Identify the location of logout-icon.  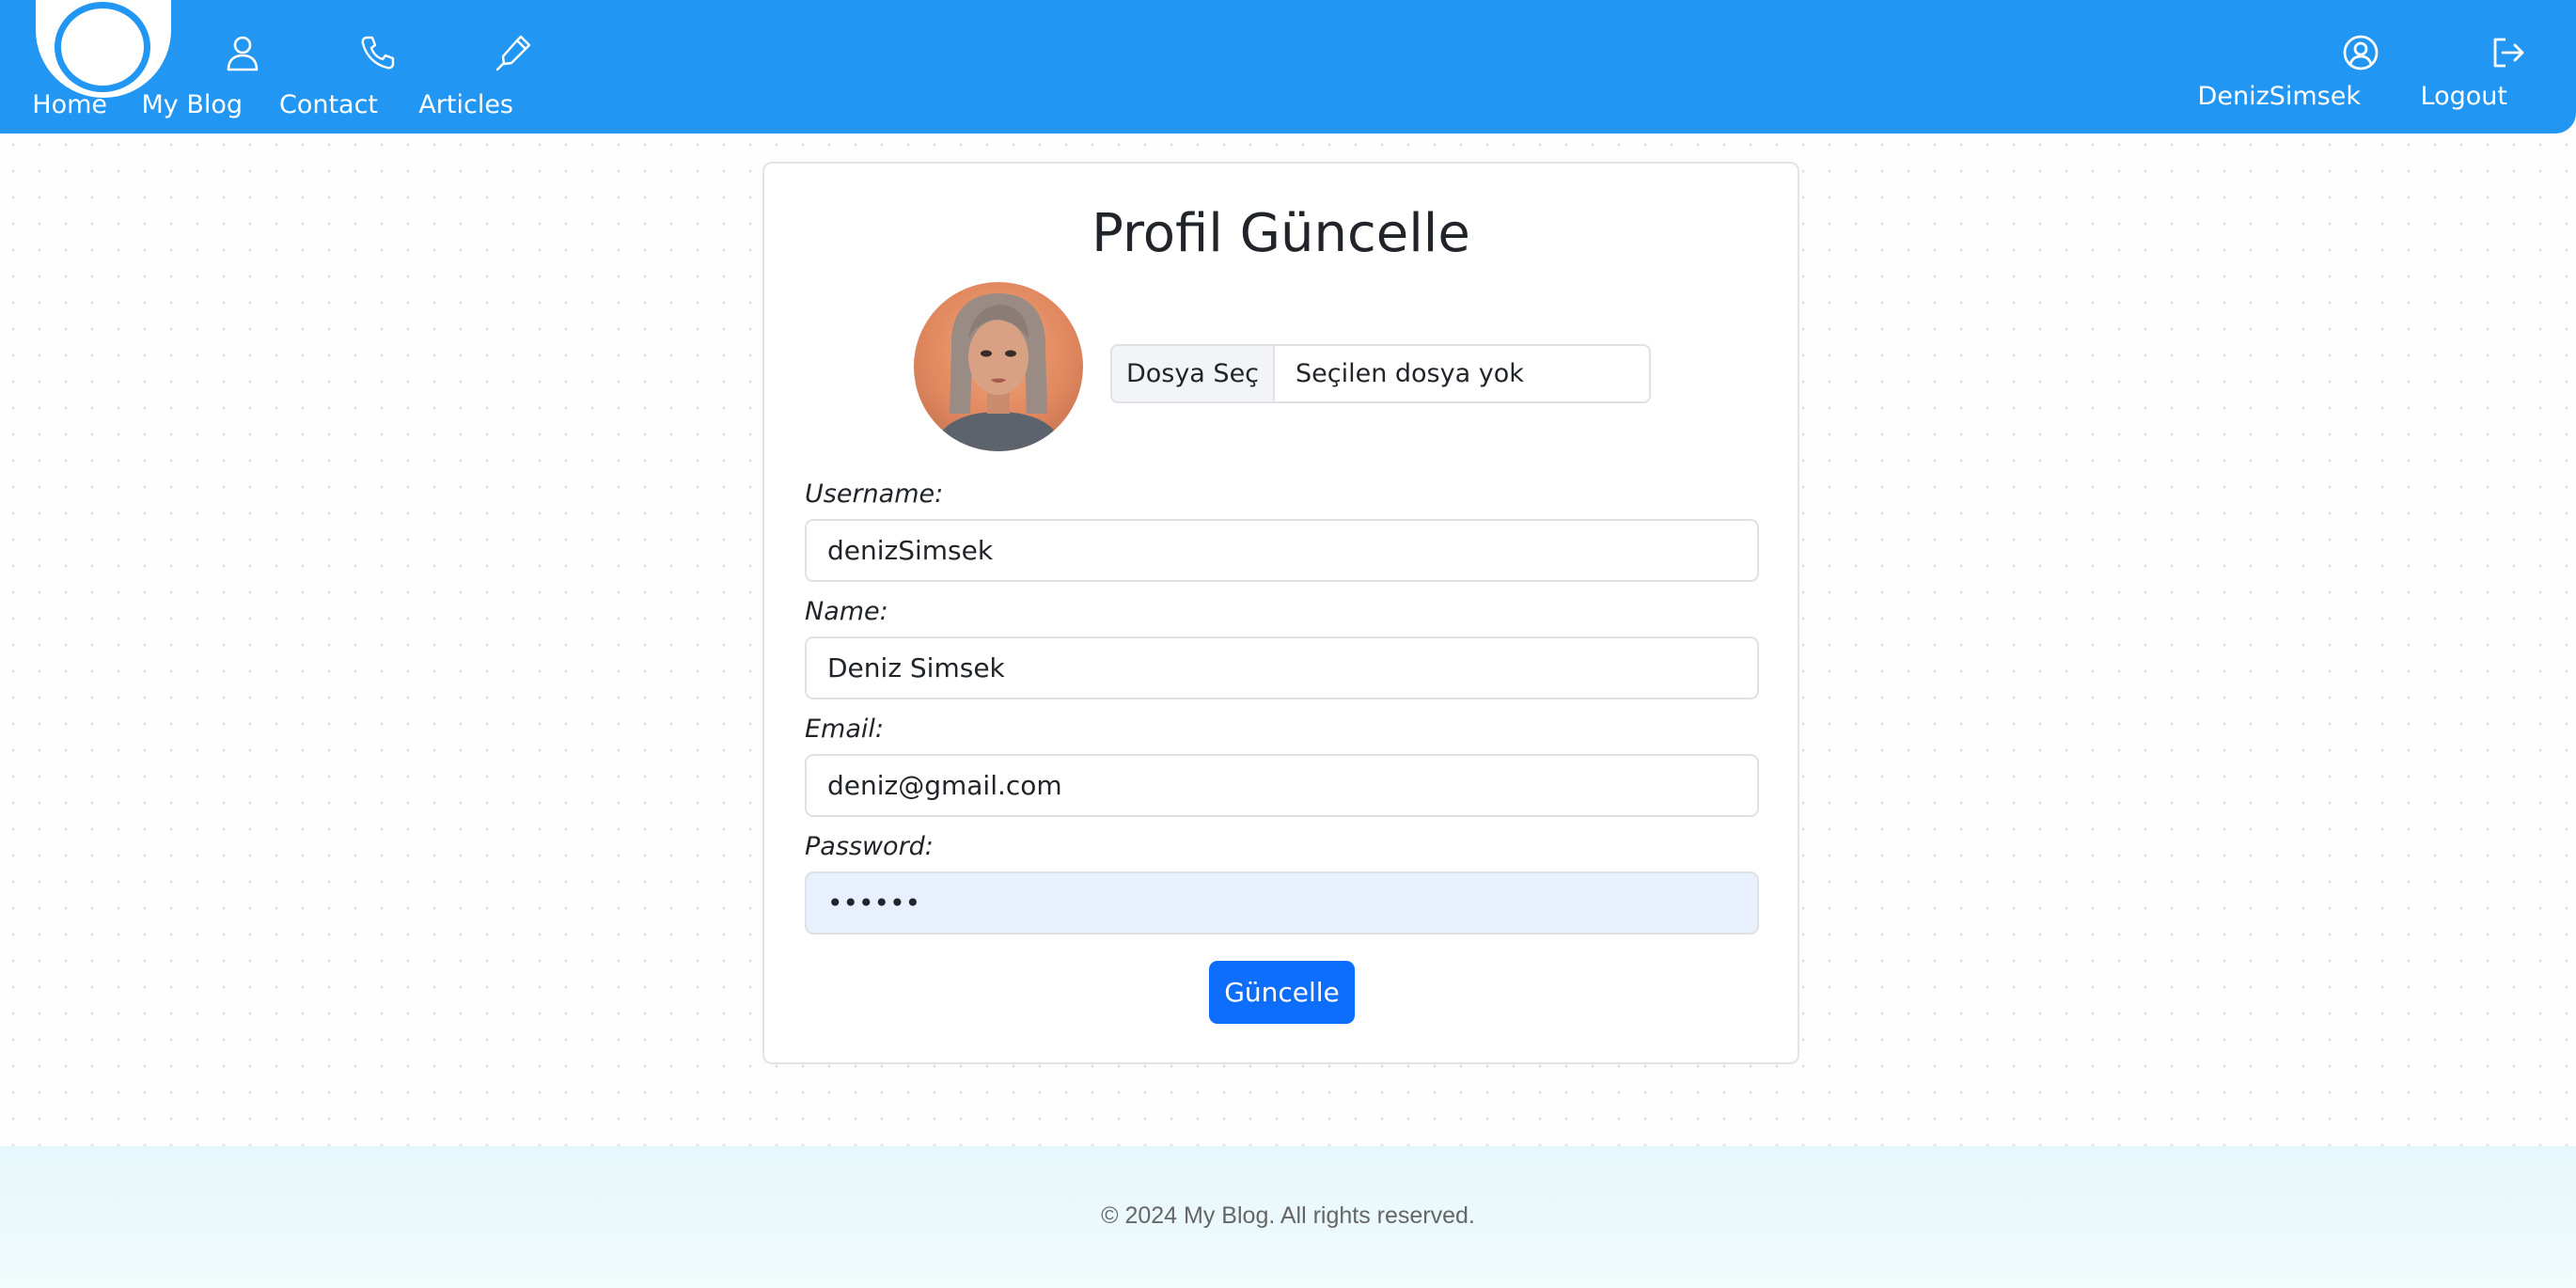
(2508, 53).